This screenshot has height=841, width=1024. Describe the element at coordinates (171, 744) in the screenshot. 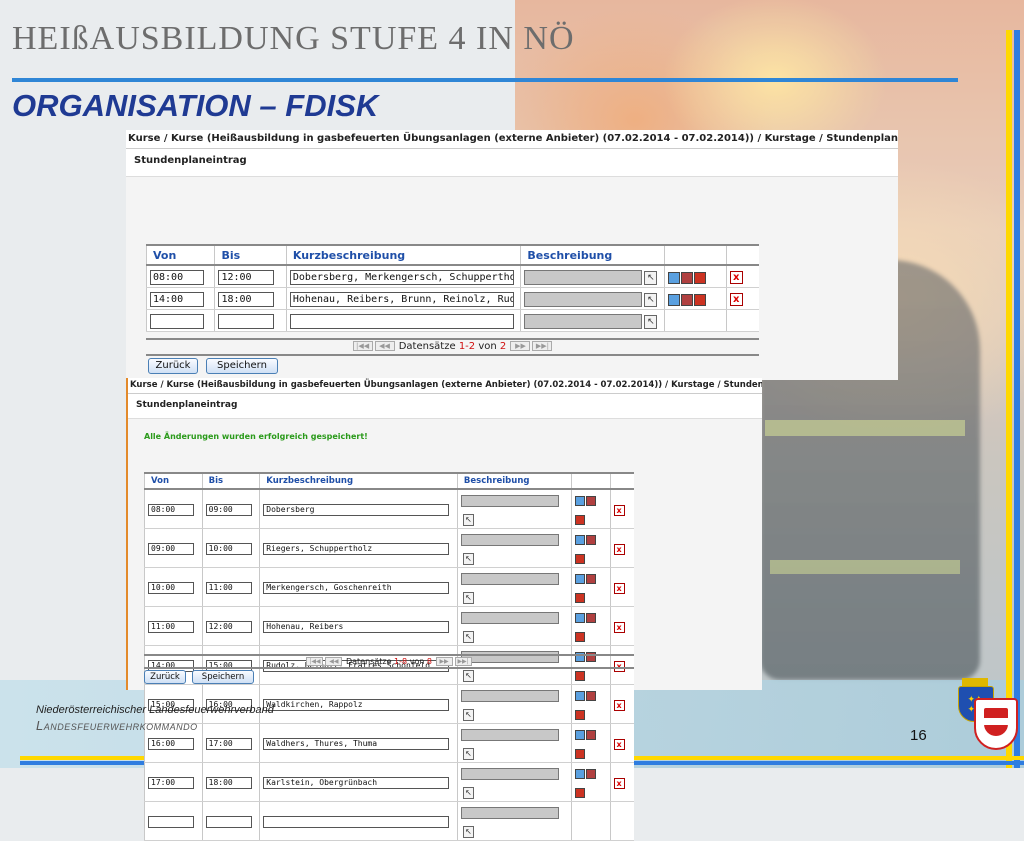

I see `von-field: 16:00` at that location.